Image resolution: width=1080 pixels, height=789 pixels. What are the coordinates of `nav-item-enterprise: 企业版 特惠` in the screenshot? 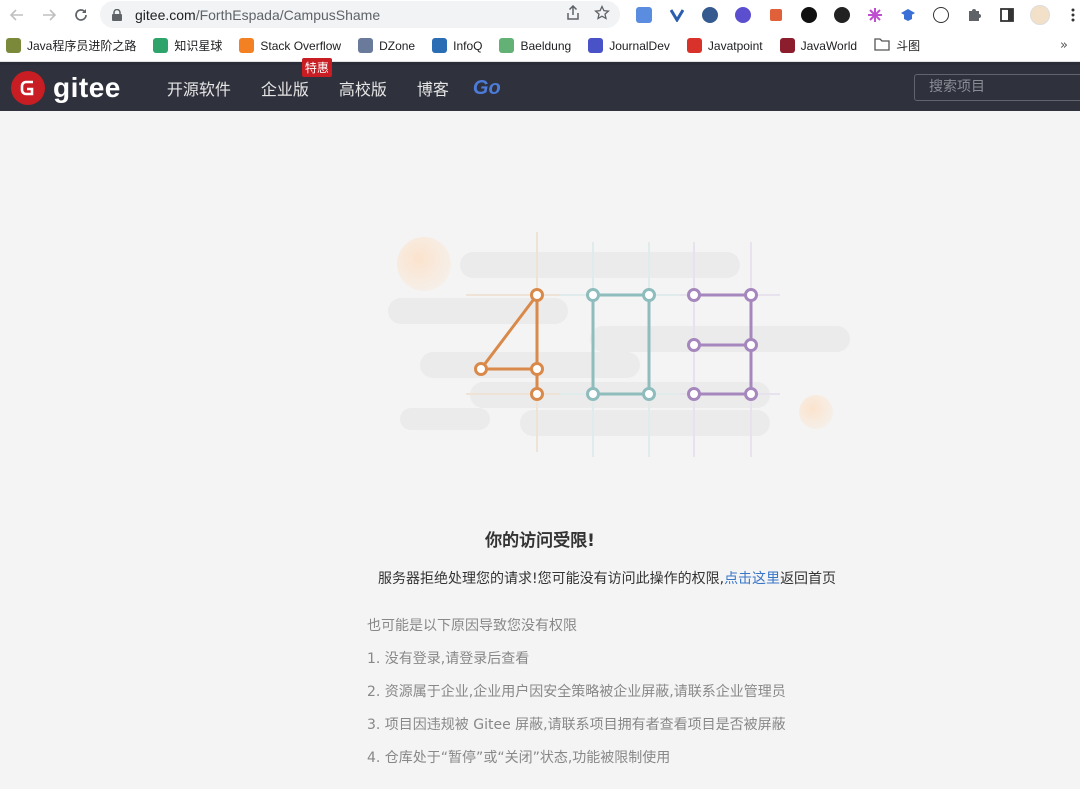 It's located at (296, 79).